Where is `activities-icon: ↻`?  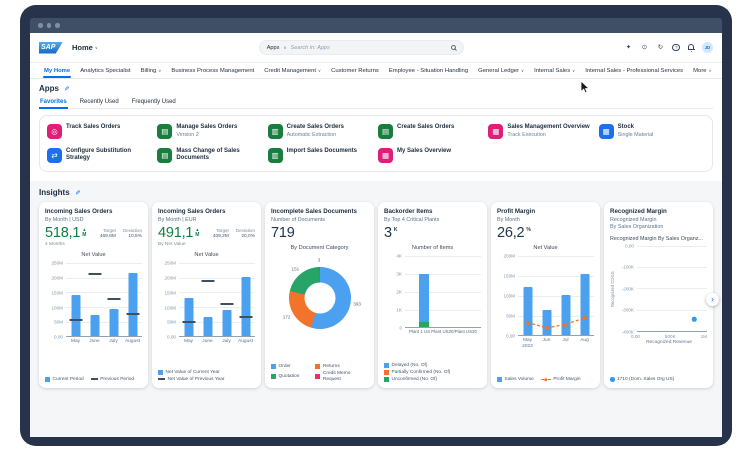
activities-icon: ↻ is located at coordinates (660, 48).